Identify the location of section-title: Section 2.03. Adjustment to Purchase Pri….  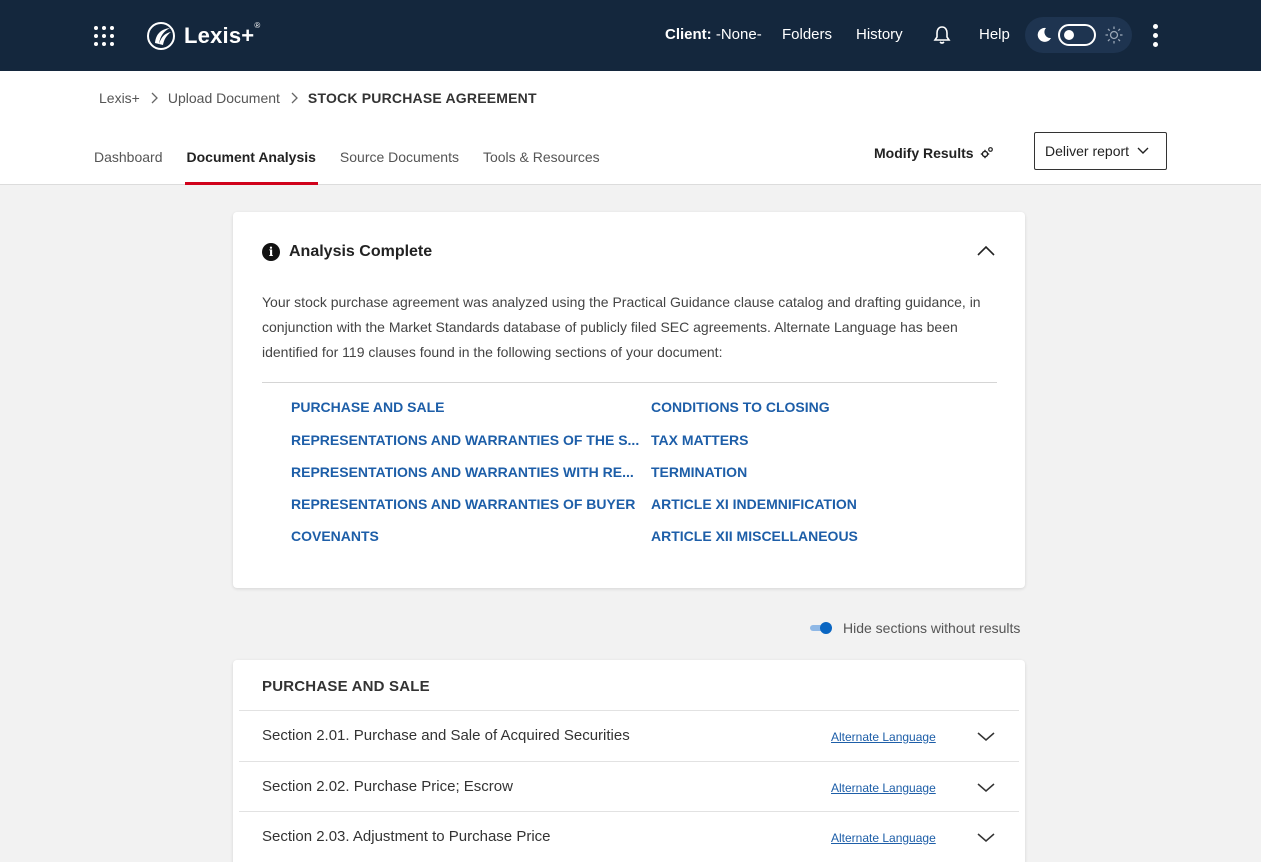
(406, 836).